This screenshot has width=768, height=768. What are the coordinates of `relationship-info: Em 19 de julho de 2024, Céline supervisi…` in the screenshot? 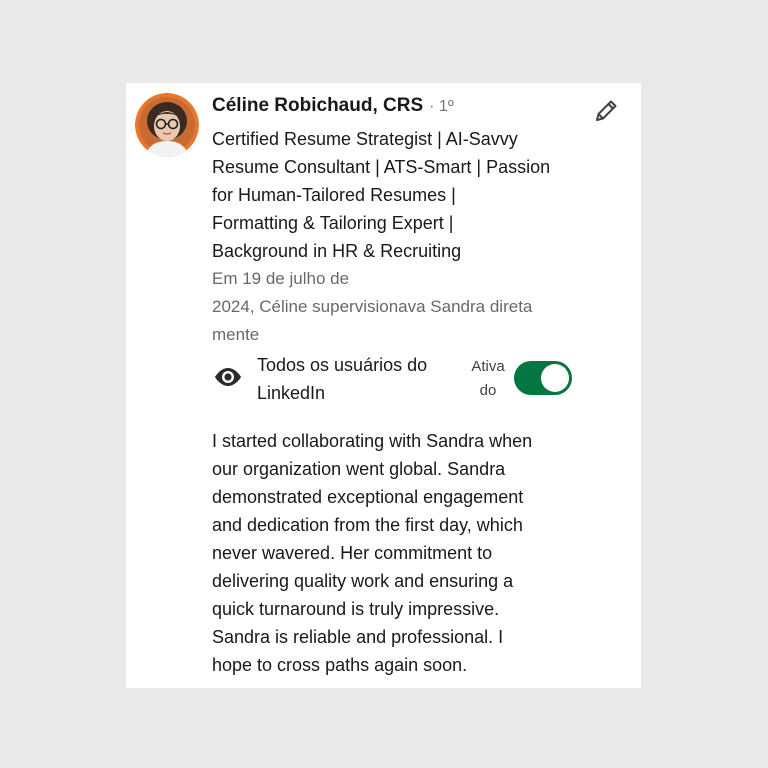 It's located at (397, 307).